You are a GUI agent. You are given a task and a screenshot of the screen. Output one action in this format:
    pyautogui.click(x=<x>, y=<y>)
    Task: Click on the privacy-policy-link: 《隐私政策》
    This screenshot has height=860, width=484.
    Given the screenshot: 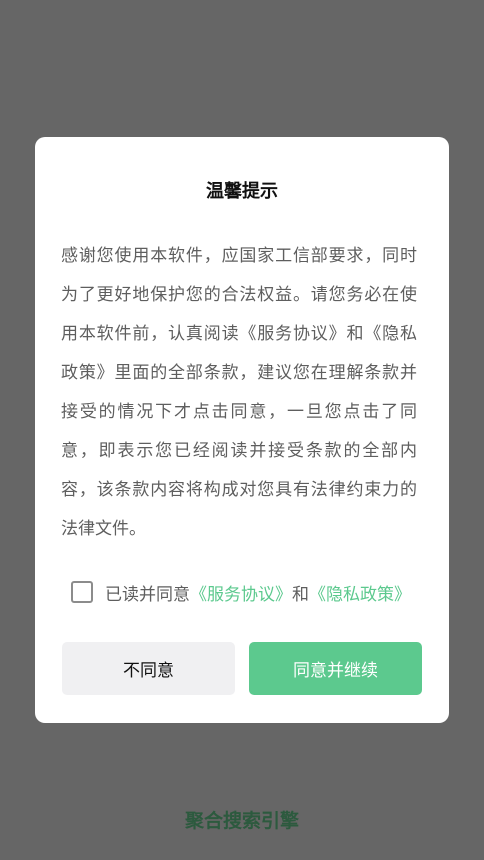 What is the action you would take?
    pyautogui.click(x=360, y=592)
    